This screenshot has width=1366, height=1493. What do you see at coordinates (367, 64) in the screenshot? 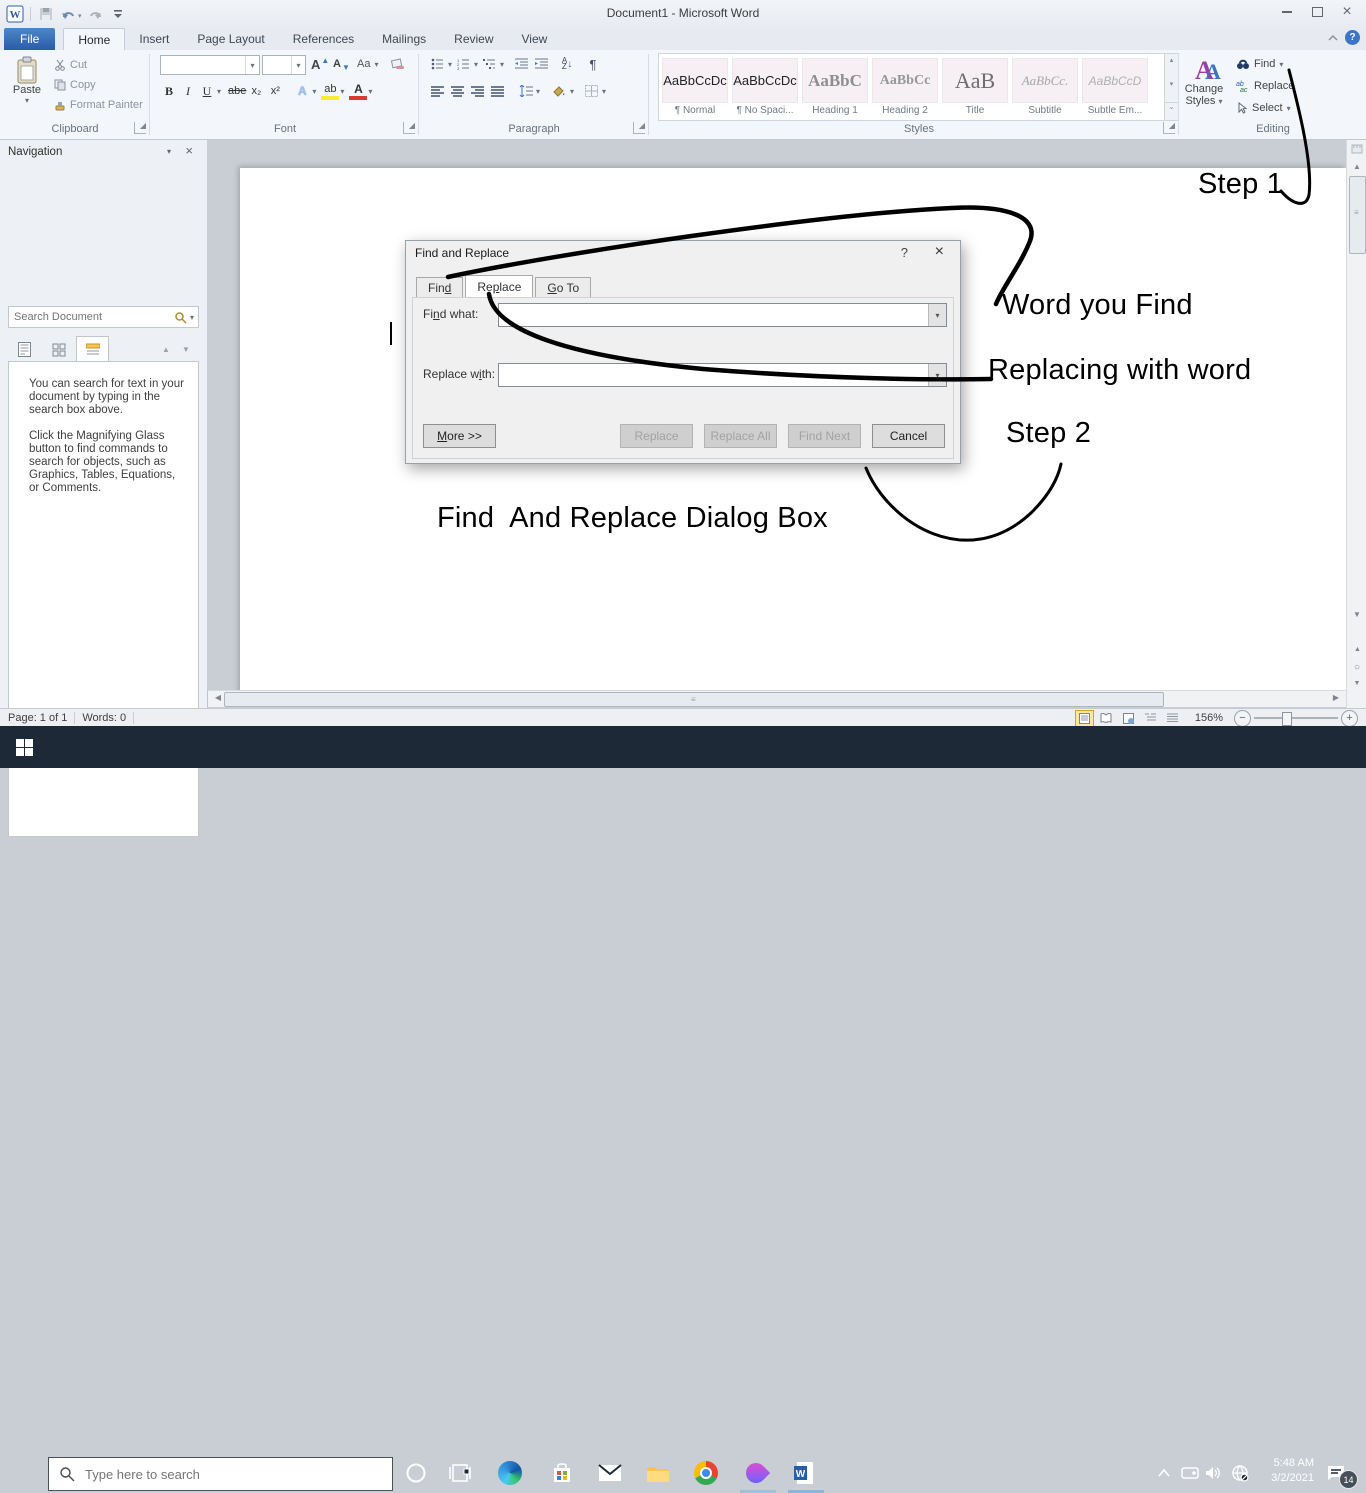
I see `change-case-button: Aa ▾` at bounding box center [367, 64].